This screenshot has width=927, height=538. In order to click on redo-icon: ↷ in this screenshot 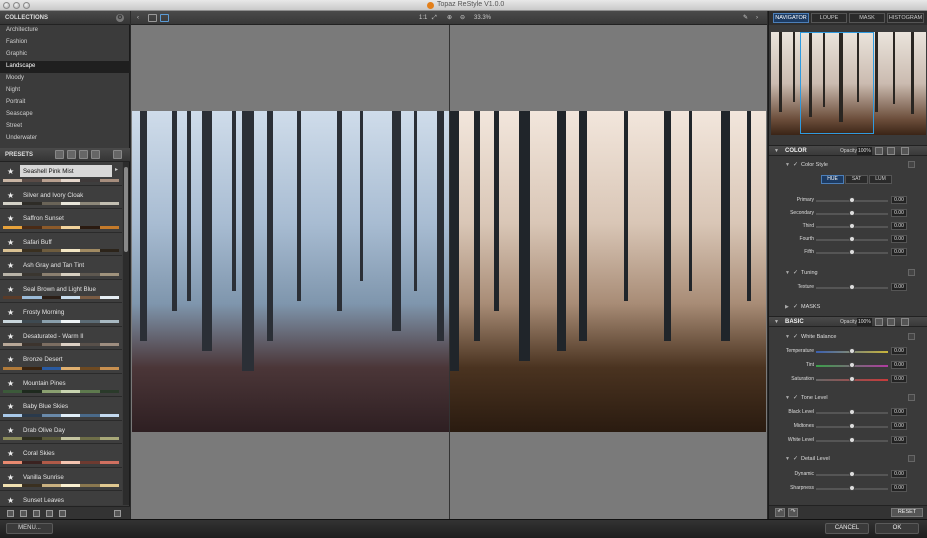, I will do `click(793, 512)`.